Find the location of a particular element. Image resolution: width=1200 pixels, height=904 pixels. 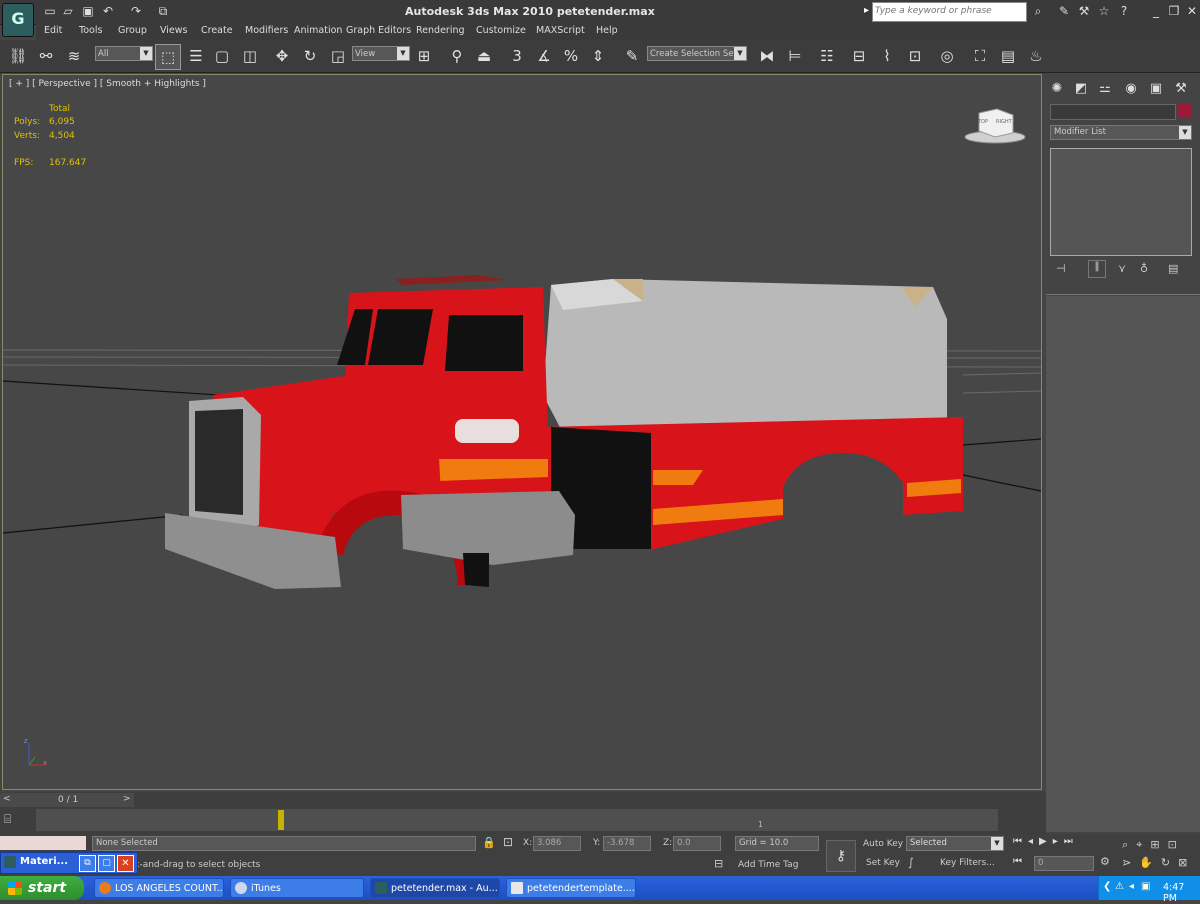

menu-maxscript: MAXScript is located at coordinates (560, 30).